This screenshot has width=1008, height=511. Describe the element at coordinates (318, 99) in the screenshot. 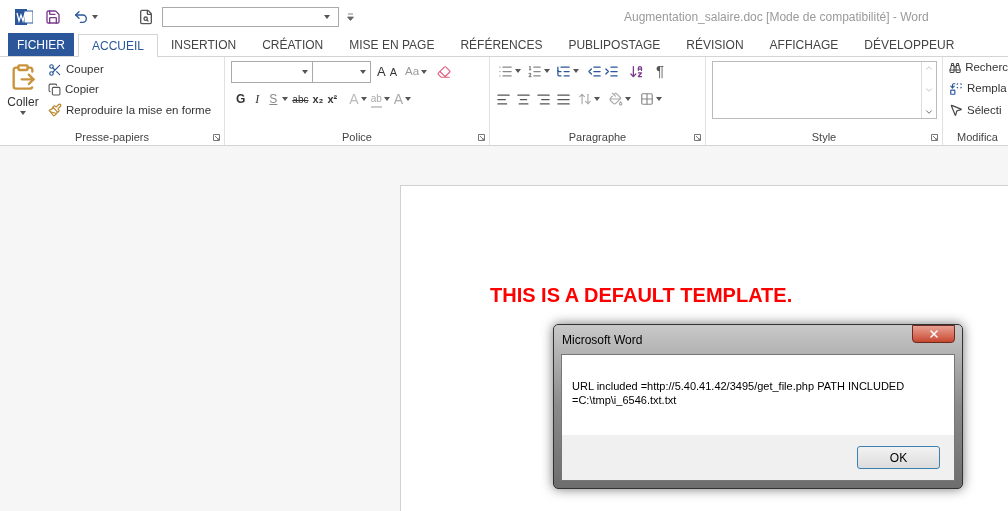

I see `subscript-button: x₂` at that location.